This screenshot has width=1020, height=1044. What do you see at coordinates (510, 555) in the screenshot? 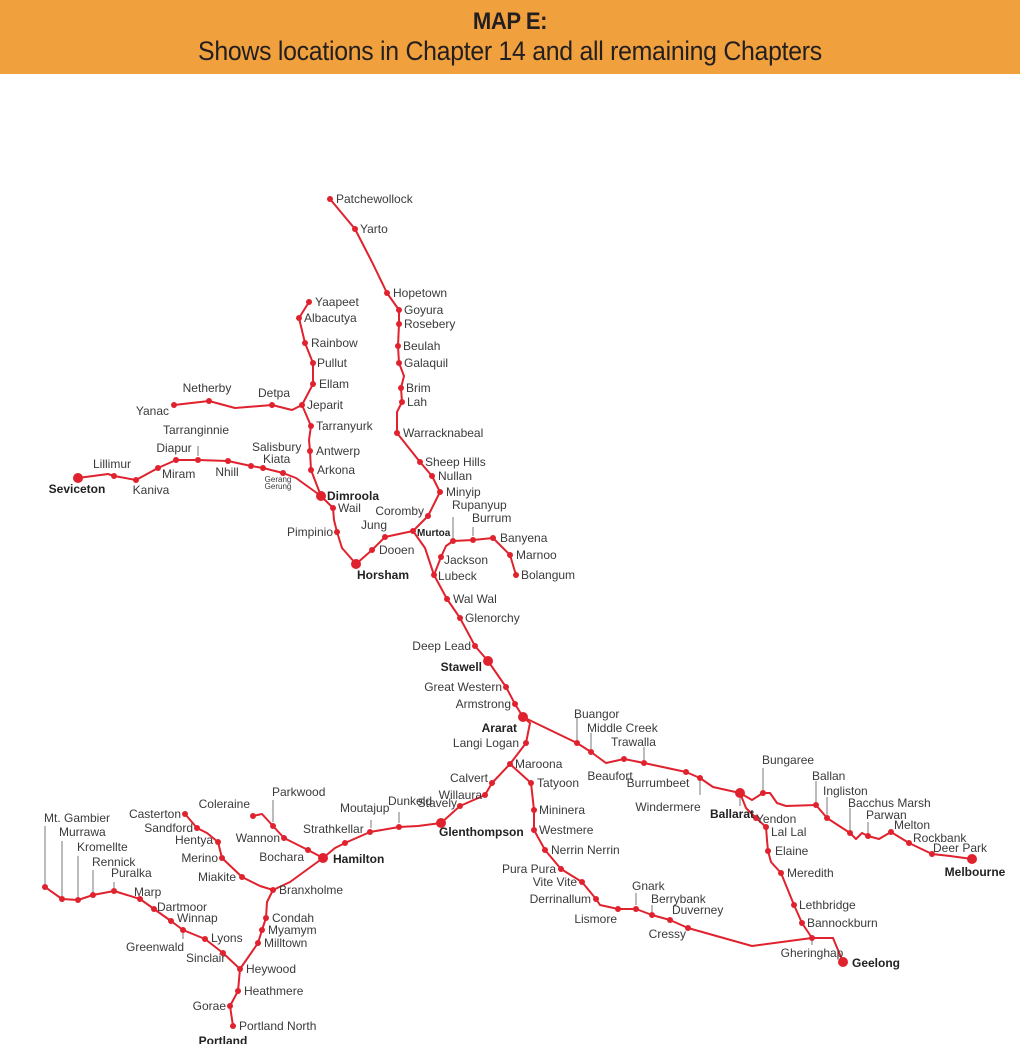
I see `station-marker-marnoo` at bounding box center [510, 555].